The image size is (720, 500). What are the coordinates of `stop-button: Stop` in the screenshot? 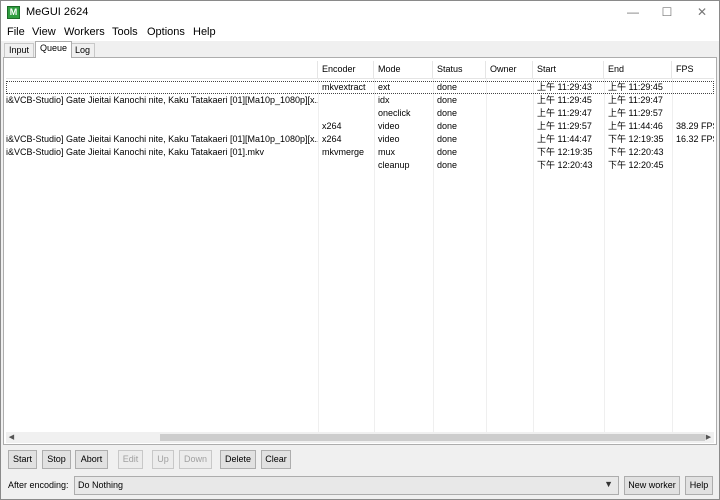 It's located at (56, 459).